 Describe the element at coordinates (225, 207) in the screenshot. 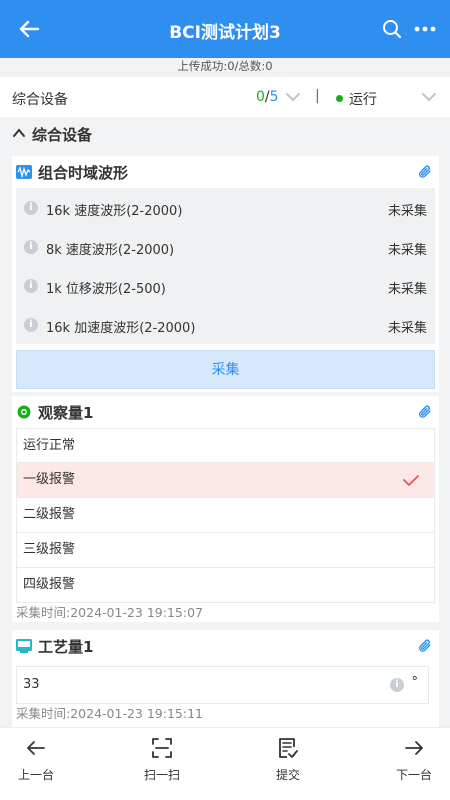

I see `waveform-item: i 16k 速度波形(2-2000) 未采集` at that location.